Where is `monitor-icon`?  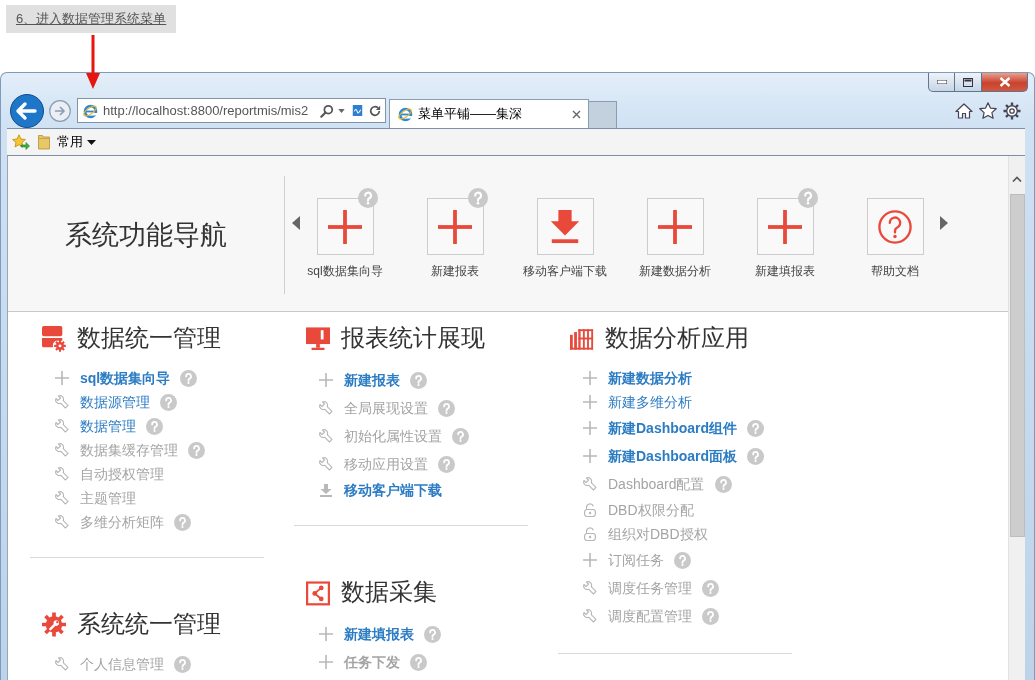
monitor-icon is located at coordinates (318, 338).